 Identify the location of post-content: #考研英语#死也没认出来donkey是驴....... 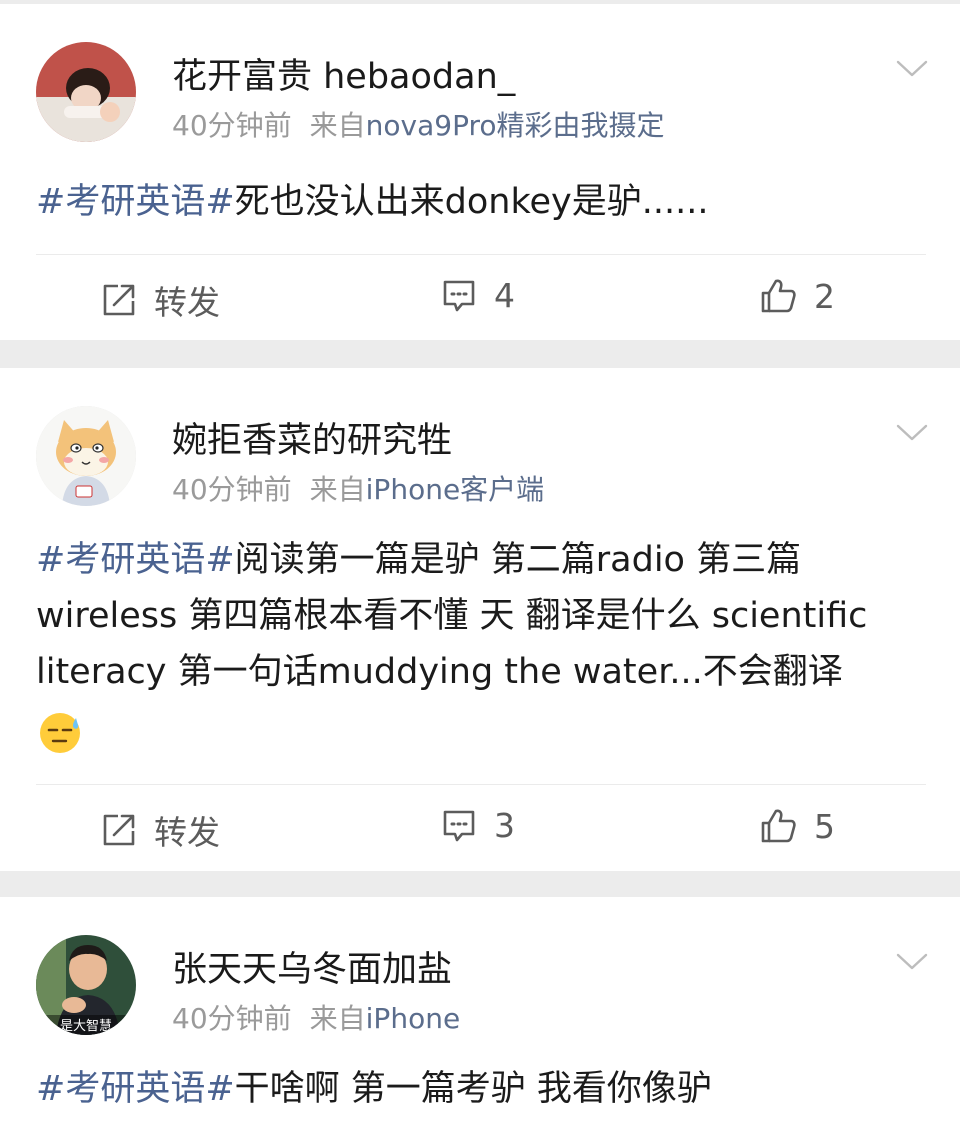
(481, 202).